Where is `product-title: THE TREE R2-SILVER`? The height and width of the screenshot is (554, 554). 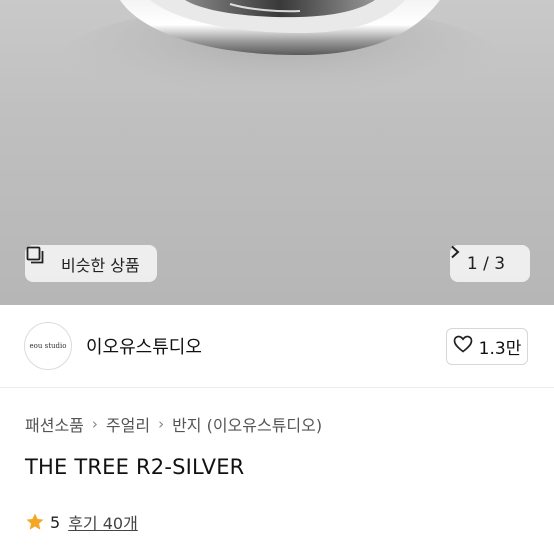
product-title: THE TREE R2-SILVER is located at coordinates (135, 467).